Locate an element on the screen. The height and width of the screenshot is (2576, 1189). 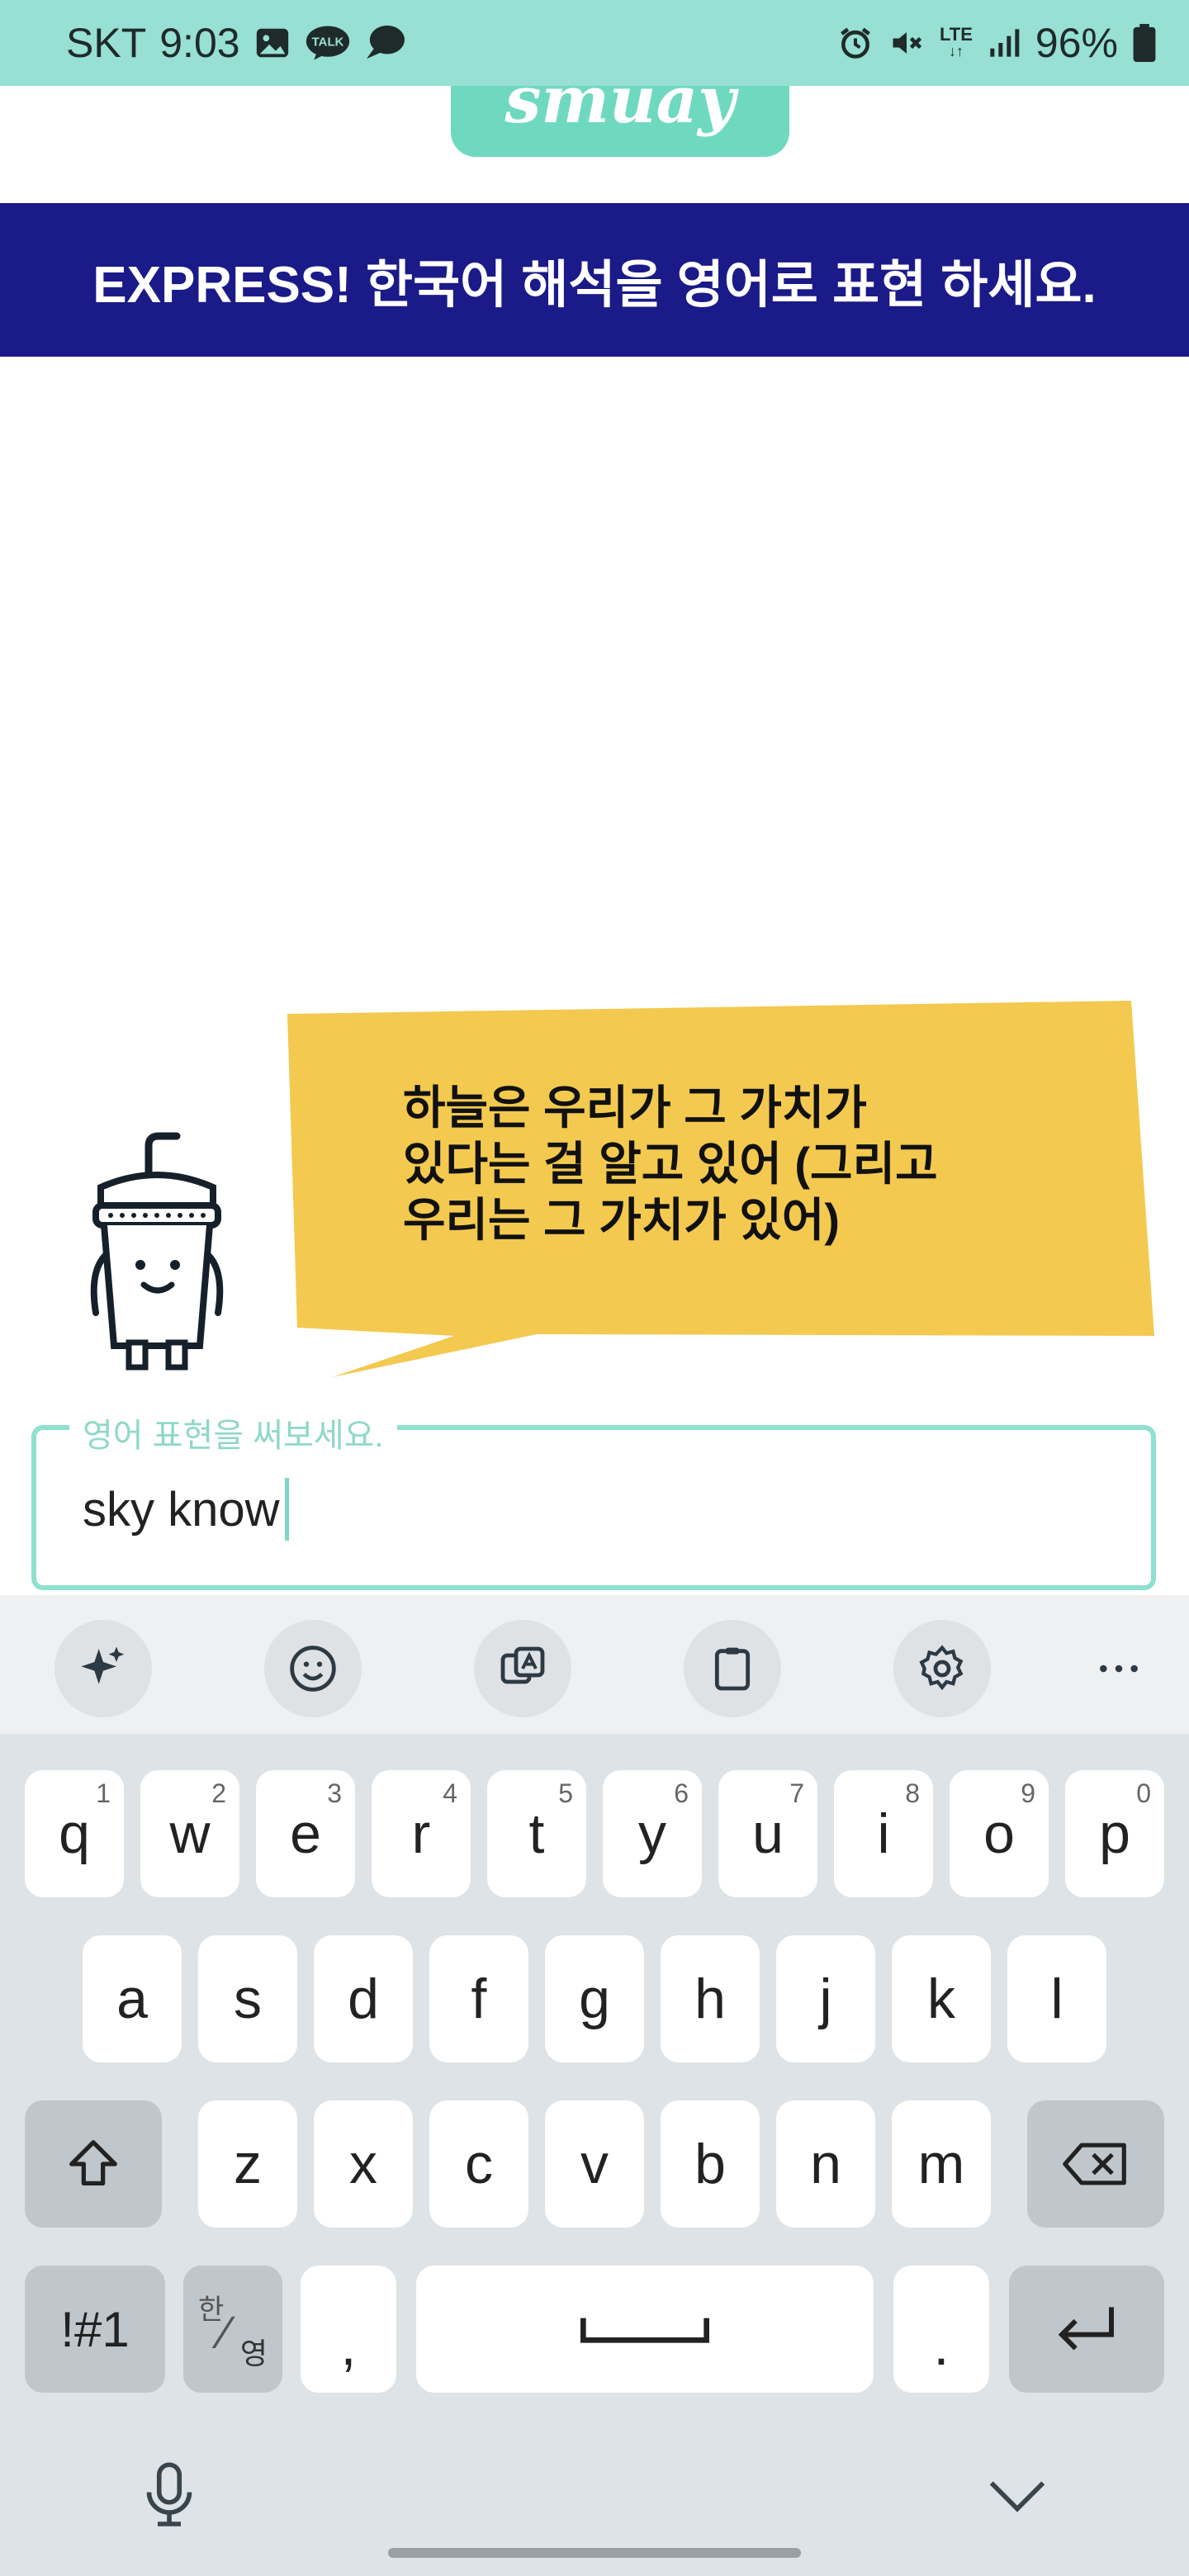
key-label: z is located at coordinates (248, 2164).